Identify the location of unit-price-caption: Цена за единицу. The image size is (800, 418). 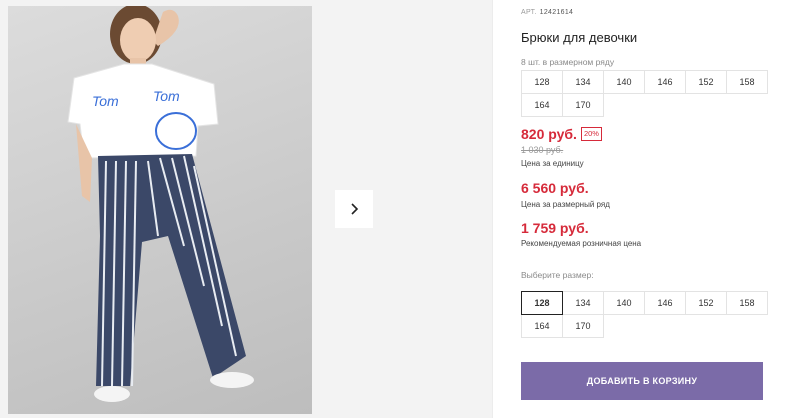
(552, 163).